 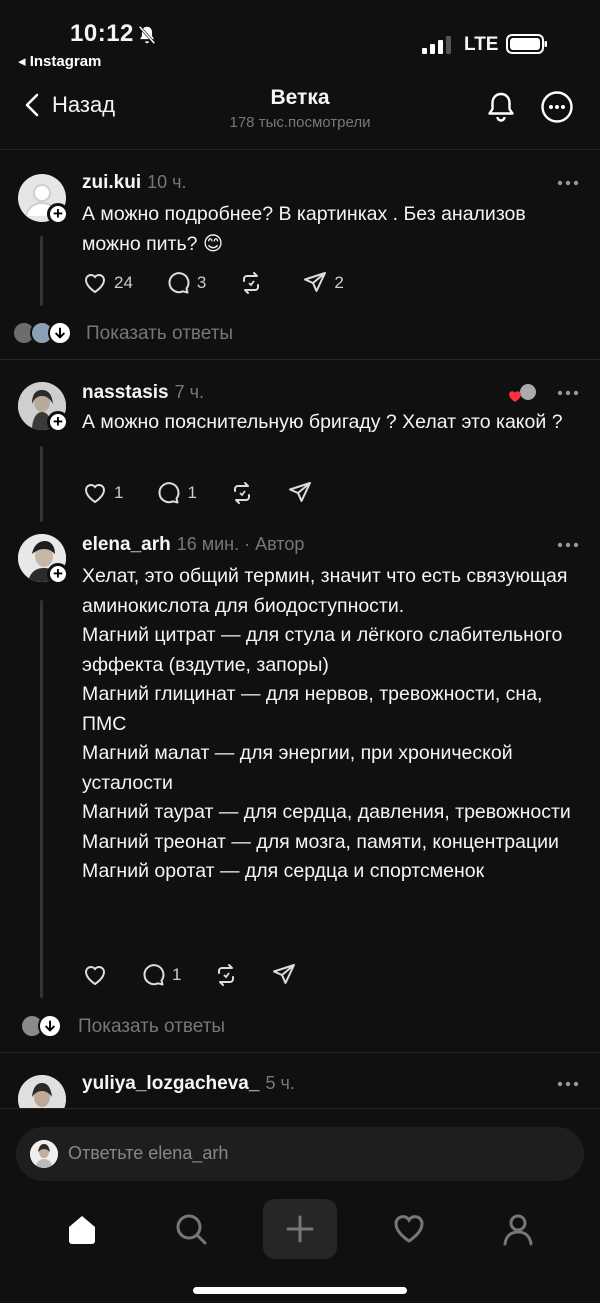 I want to click on thread-header: Ветка 178 тыс.посмотрели Назад, so click(x=300, y=113).